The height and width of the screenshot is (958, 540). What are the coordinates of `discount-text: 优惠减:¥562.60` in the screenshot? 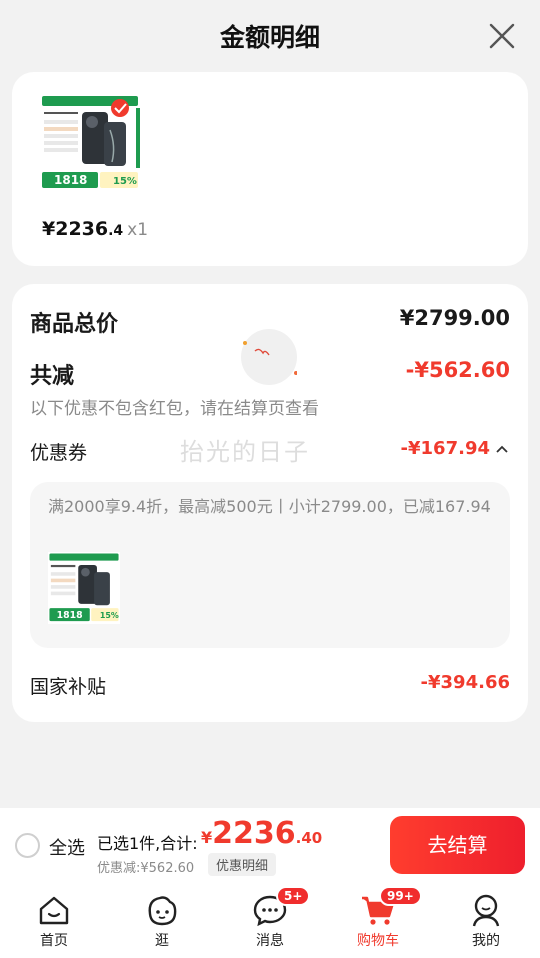 It's located at (146, 868).